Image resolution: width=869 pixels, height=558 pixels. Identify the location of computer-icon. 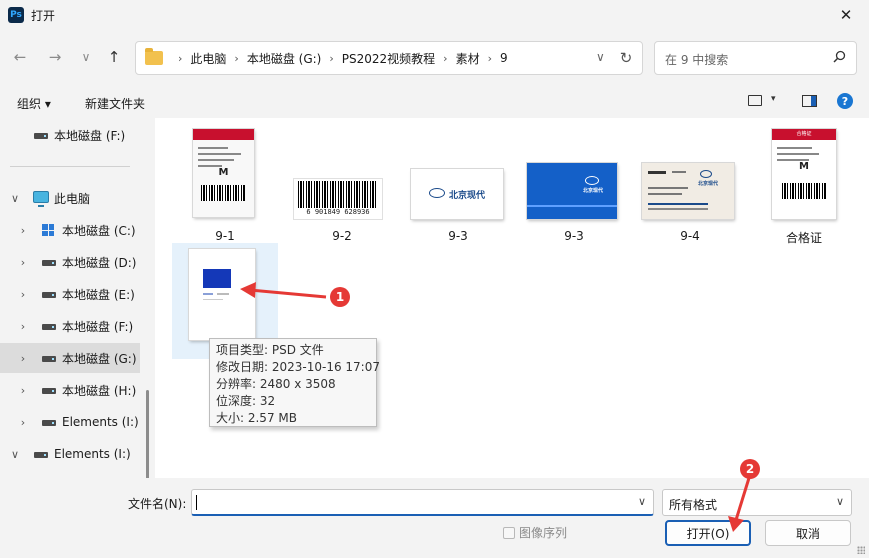
(41, 199).